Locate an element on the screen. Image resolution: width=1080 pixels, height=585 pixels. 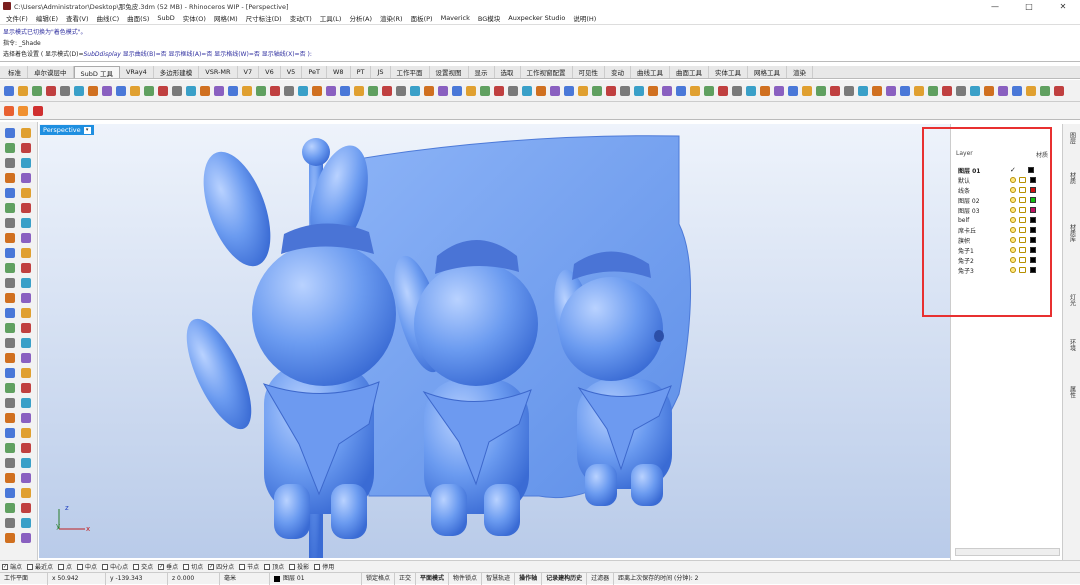
minimize-button: — is located at coordinates (995, 6).